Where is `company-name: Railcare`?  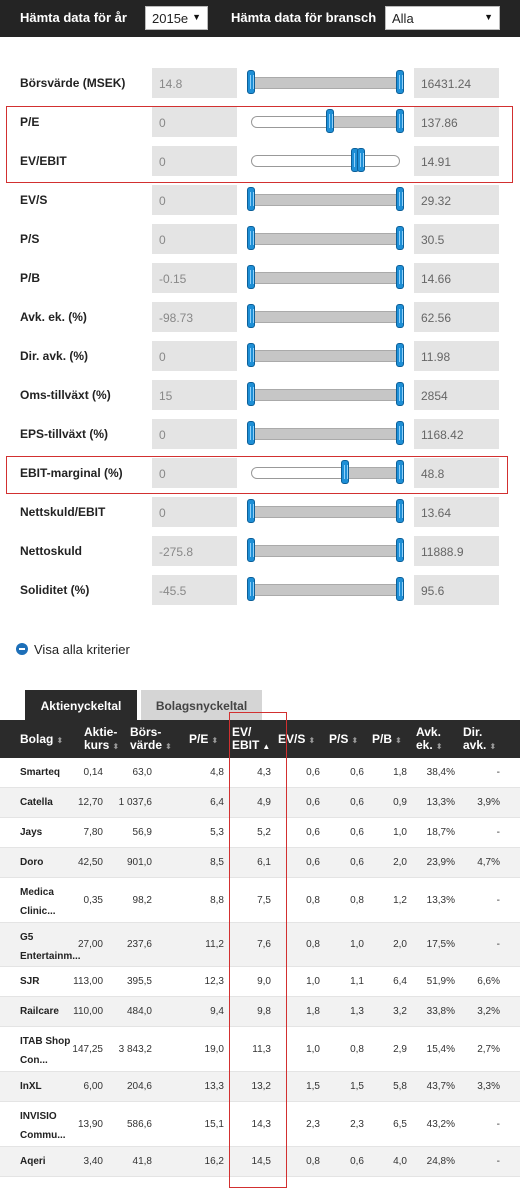
company-name: Railcare is located at coordinates (39, 1012).